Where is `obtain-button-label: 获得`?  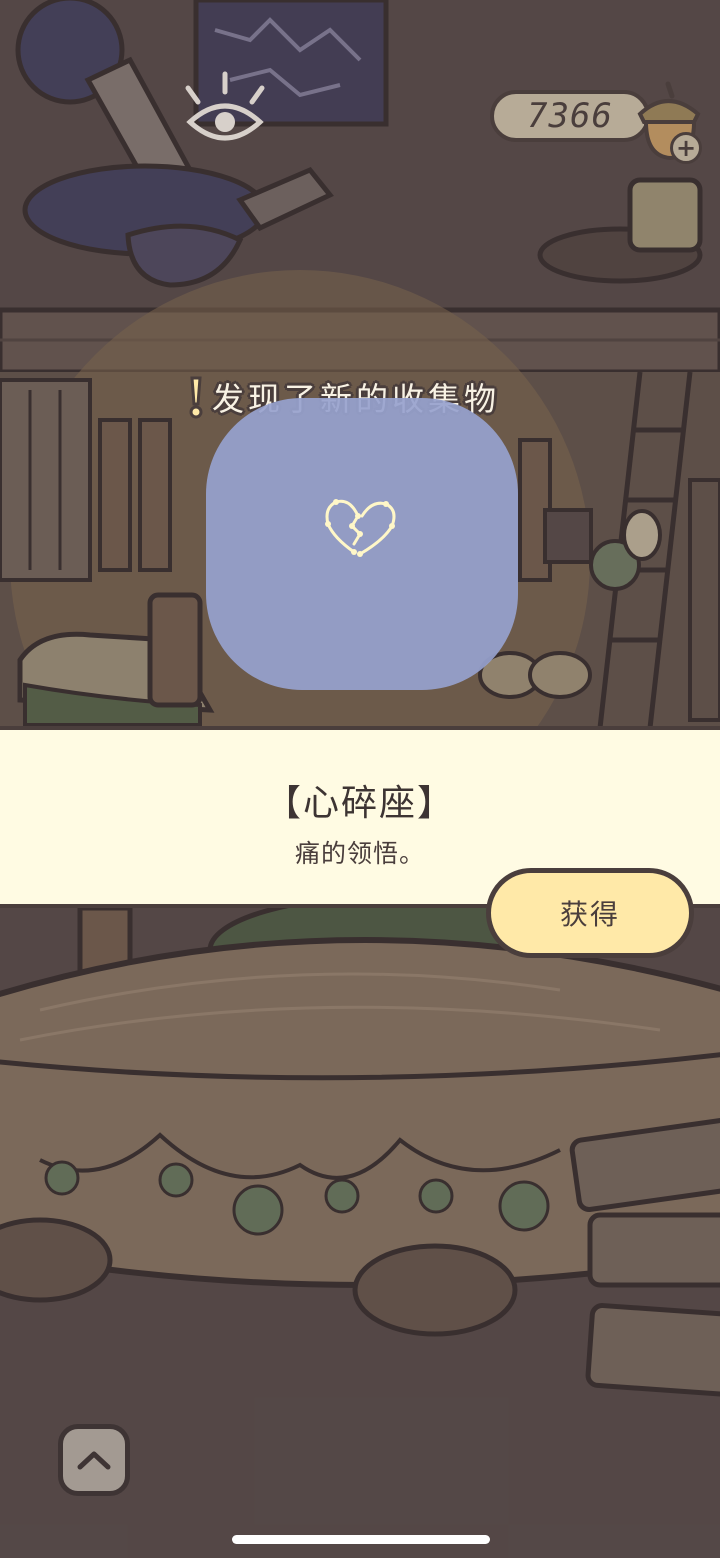 obtain-button-label: 获得 is located at coordinates (589, 914).